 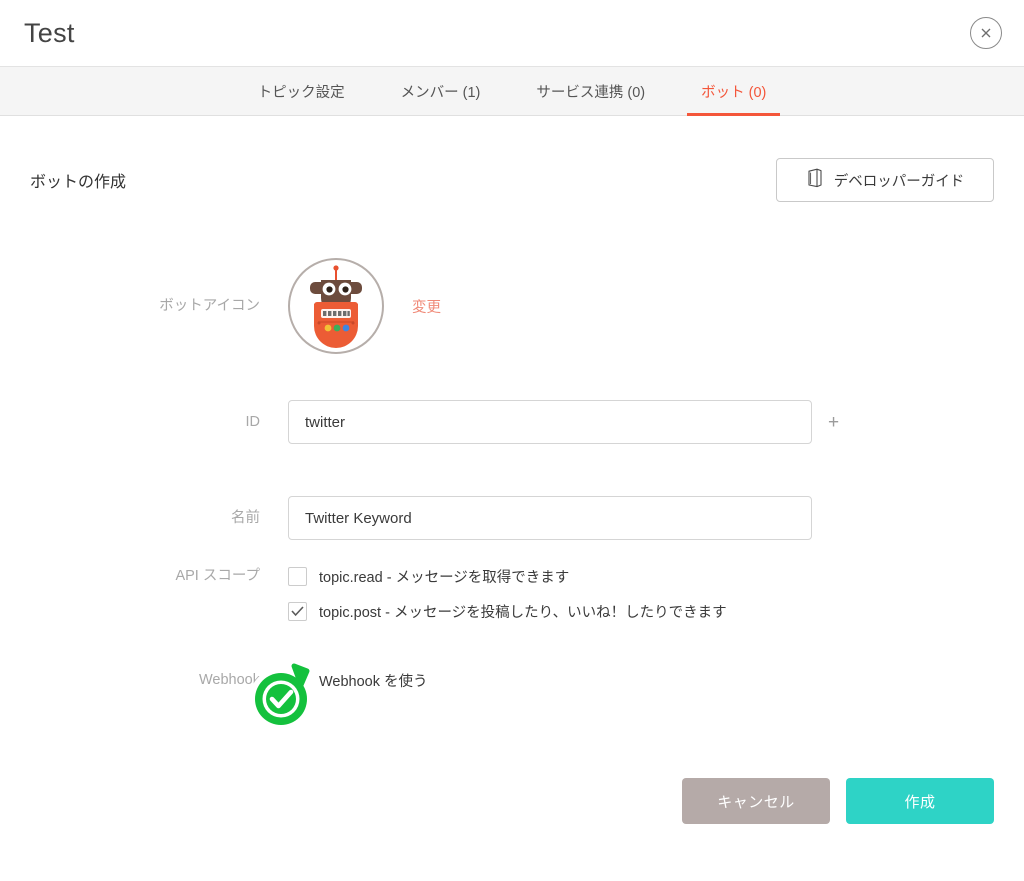 I want to click on tab-members: メンバー (1), so click(x=441, y=91).